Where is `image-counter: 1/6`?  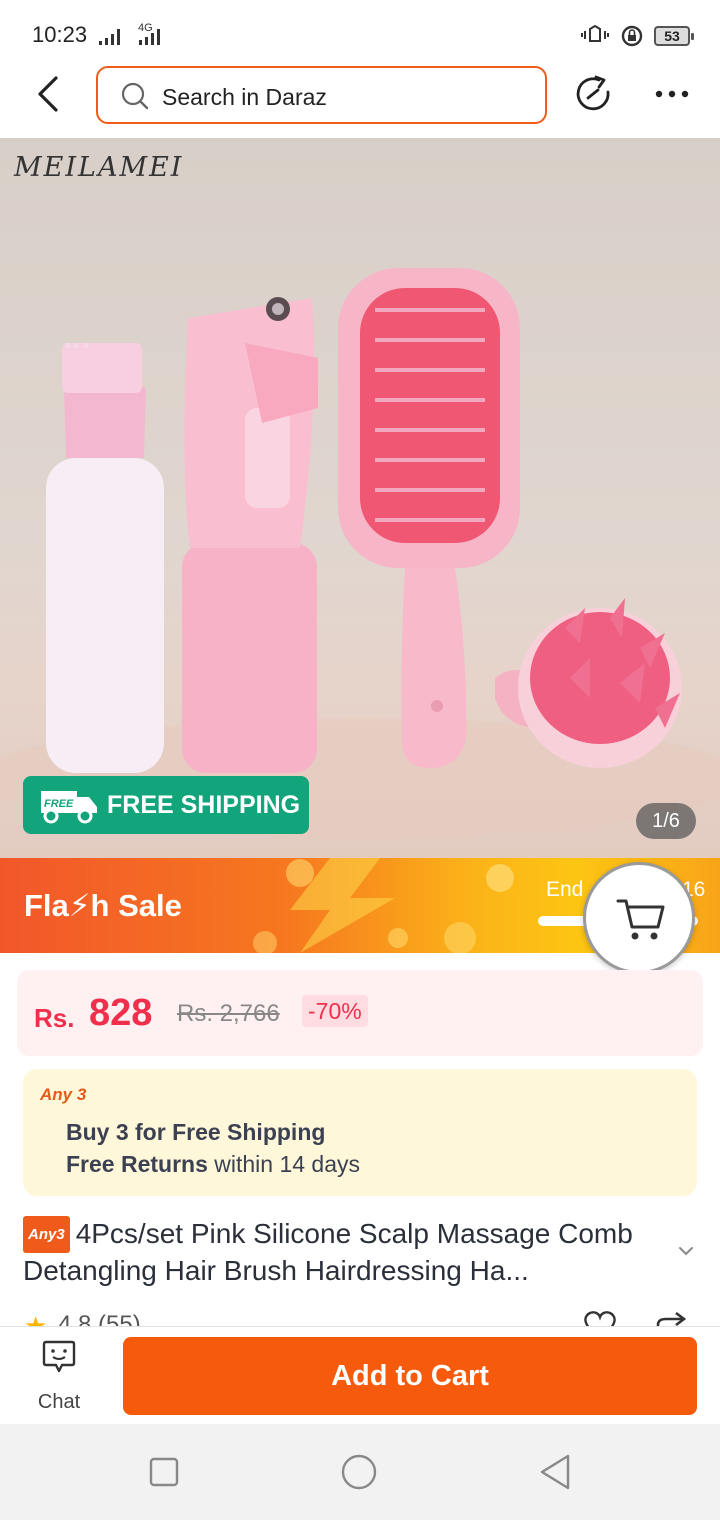 image-counter: 1/6 is located at coordinates (666, 821).